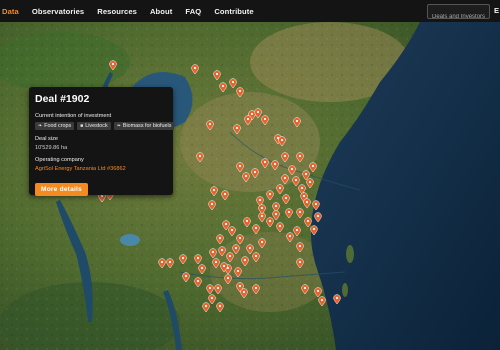 The height and width of the screenshot is (350, 500). Describe the element at coordinates (51, 148) in the screenshot. I see `deal-size-value: 10'529.86 ha` at that location.